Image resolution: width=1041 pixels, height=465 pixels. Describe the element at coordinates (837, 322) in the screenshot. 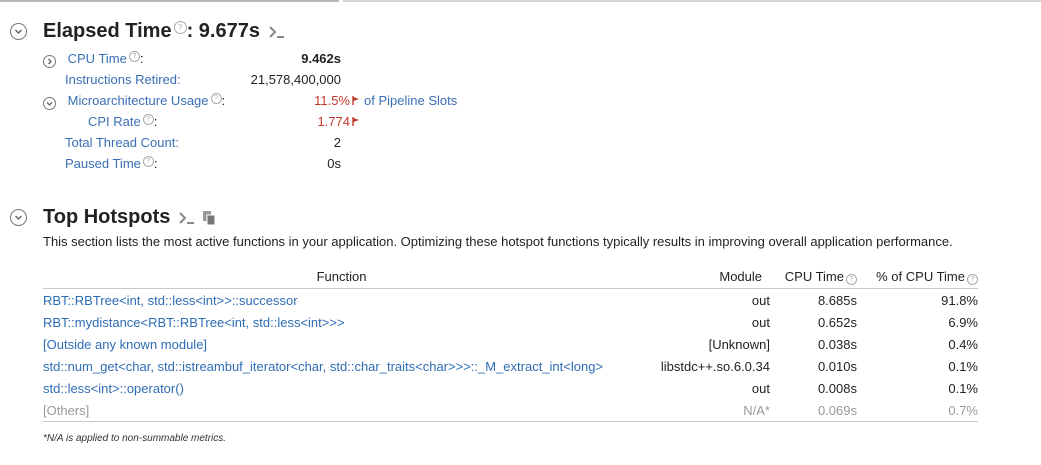

I see `cpu-time-cell: 0.652s` at that location.